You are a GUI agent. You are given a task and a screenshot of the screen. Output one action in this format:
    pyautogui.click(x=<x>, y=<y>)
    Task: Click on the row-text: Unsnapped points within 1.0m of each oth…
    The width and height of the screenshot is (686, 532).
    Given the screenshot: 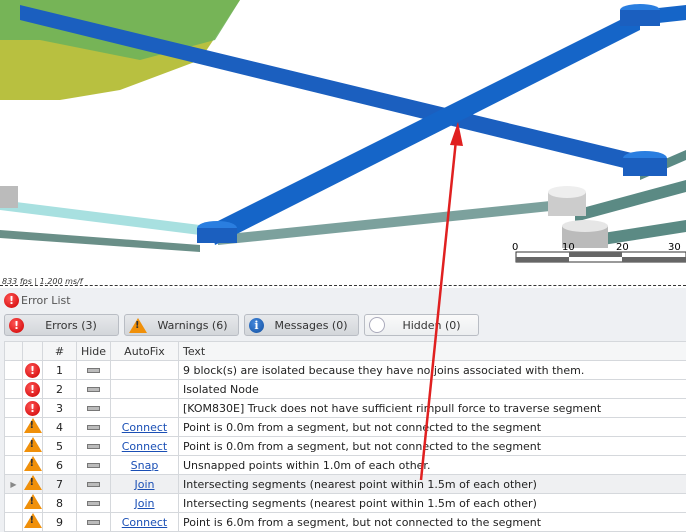 What is the action you would take?
    pyautogui.click(x=432, y=465)
    